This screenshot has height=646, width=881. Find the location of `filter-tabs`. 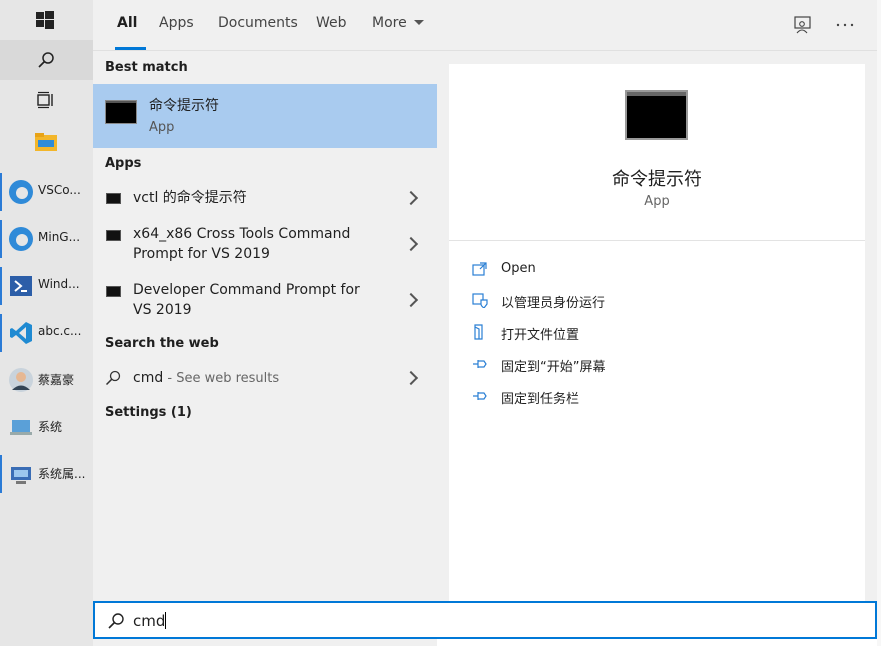

filter-tabs is located at coordinates (487, 25).